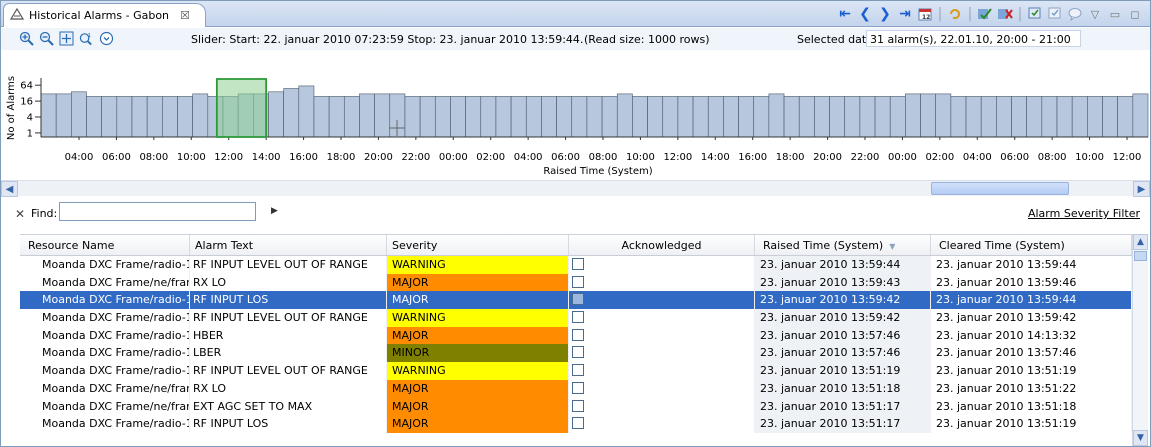  Describe the element at coordinates (1095, 14) in the screenshot. I see `view-menu-icon: ▽` at that location.